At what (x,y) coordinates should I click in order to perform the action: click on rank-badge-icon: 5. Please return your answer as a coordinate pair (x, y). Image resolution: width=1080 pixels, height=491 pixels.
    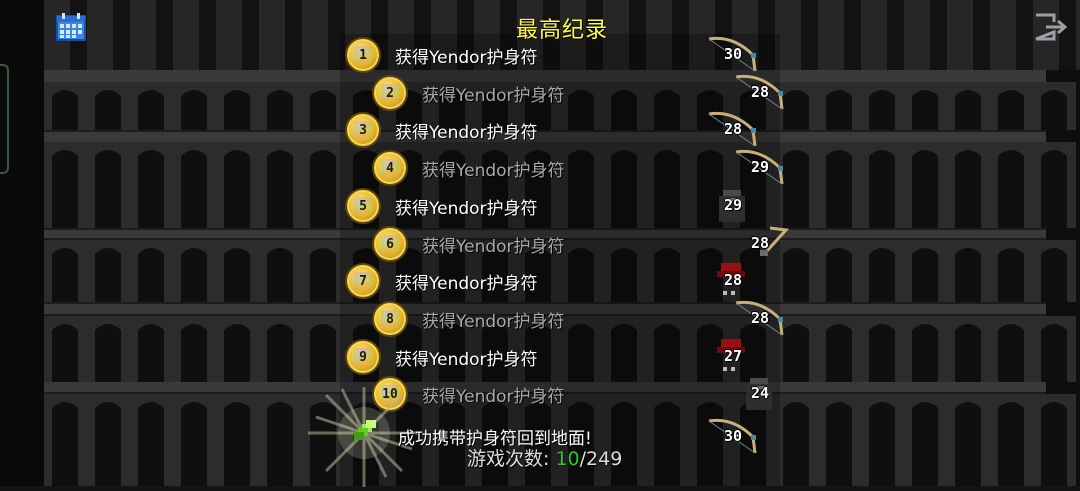
    Looking at the image, I should click on (363, 206).